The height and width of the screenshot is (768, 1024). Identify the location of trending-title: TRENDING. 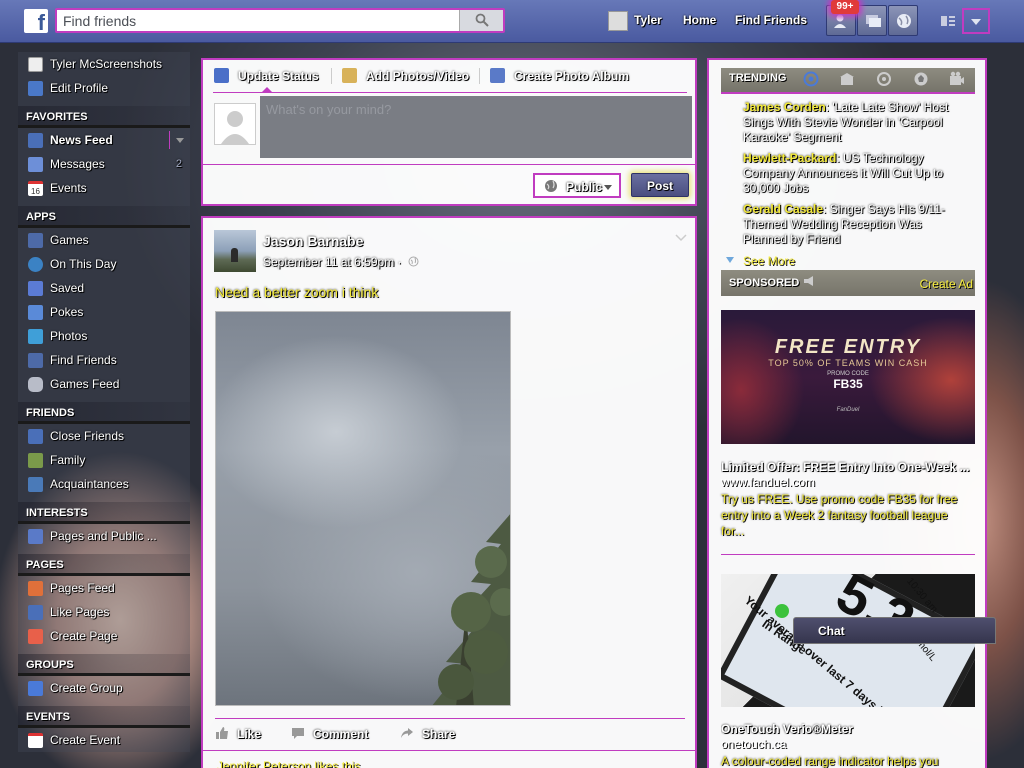
(758, 78).